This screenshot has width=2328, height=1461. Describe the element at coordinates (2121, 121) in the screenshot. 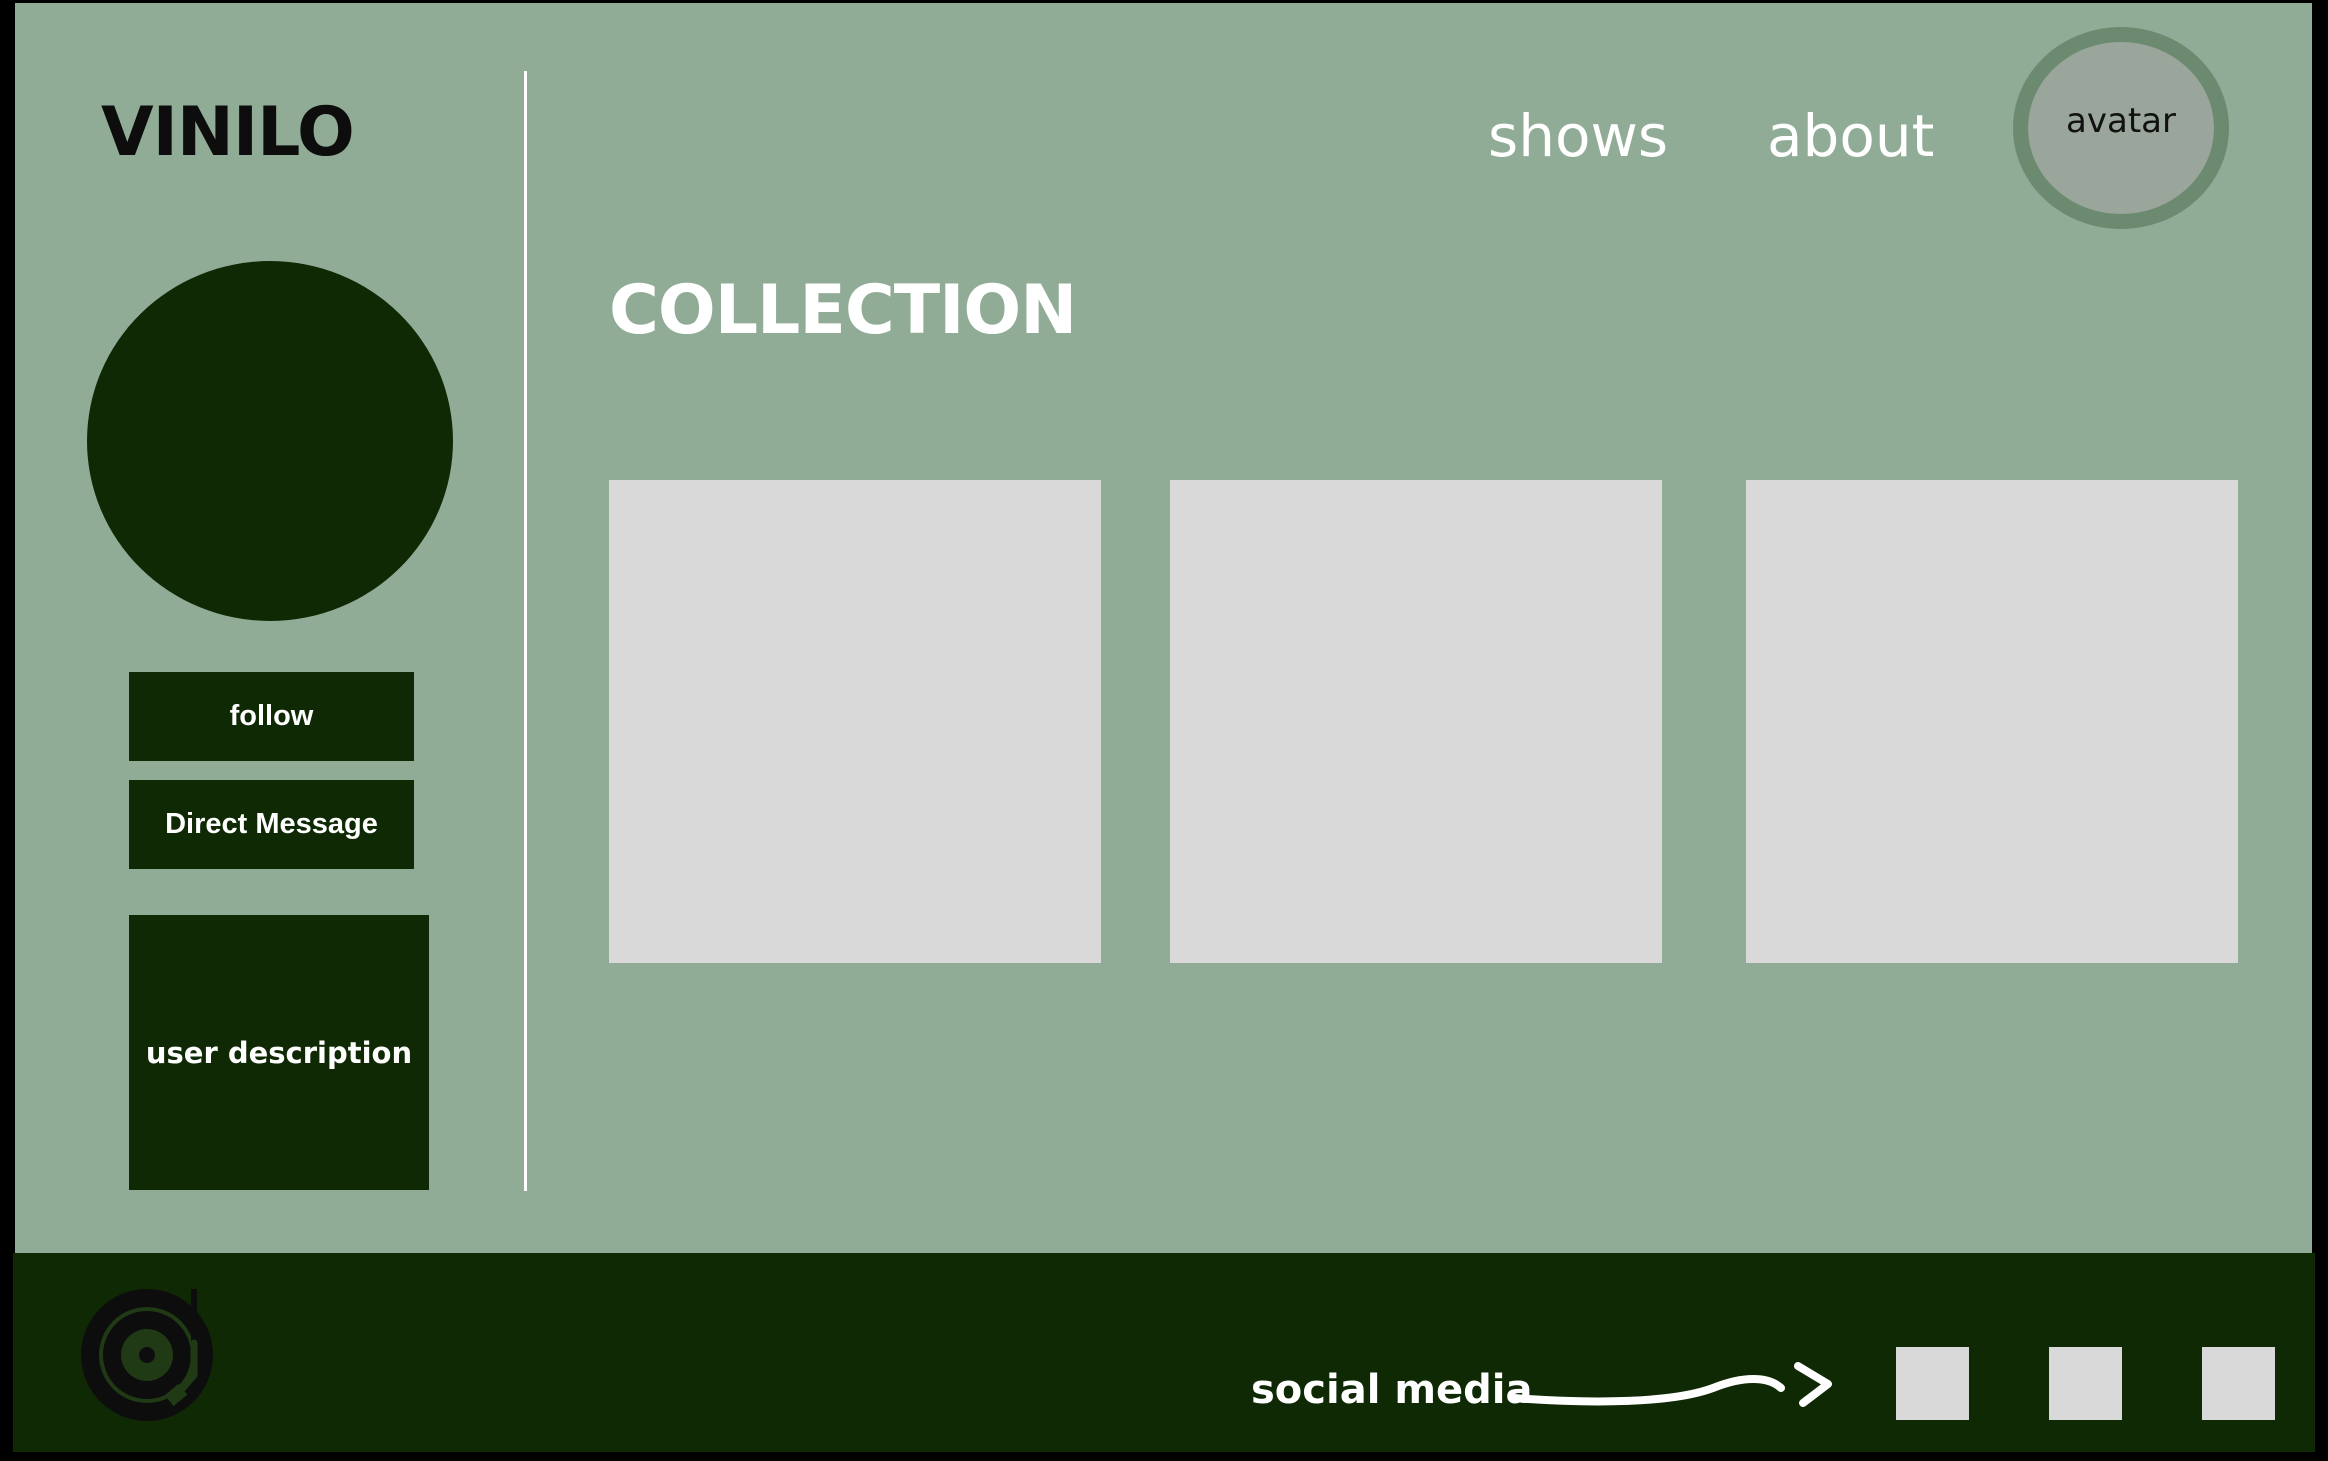

I see `avatar-label: avatar` at that location.